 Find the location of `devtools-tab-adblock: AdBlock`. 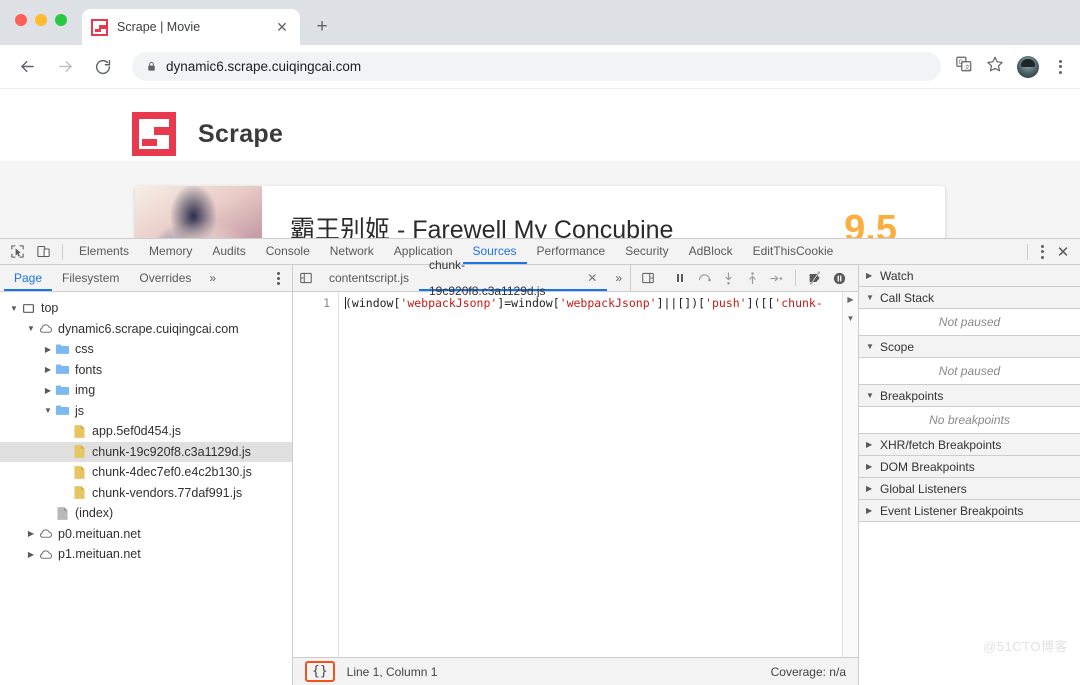

devtools-tab-adblock: AdBlock is located at coordinates (711, 251).